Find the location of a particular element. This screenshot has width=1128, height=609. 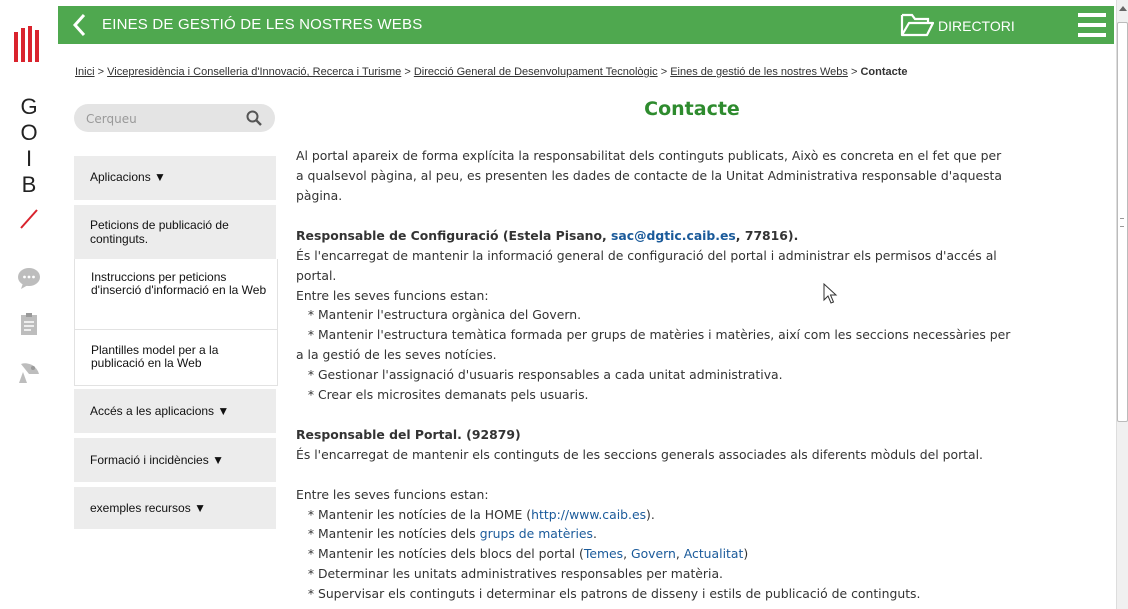

page-title: Contacte is located at coordinates (692, 109).